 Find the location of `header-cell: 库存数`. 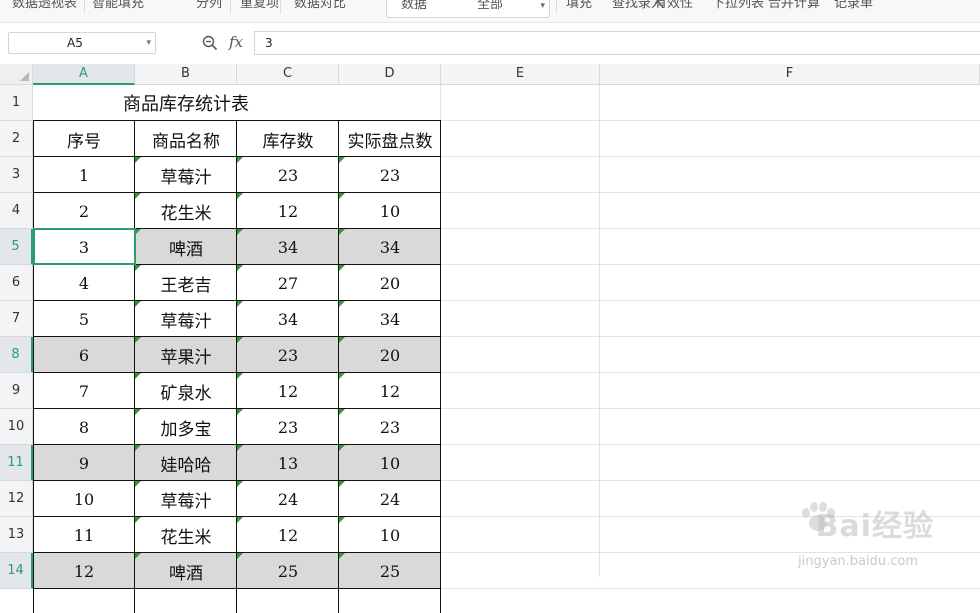

header-cell: 库存数 is located at coordinates (288, 139).